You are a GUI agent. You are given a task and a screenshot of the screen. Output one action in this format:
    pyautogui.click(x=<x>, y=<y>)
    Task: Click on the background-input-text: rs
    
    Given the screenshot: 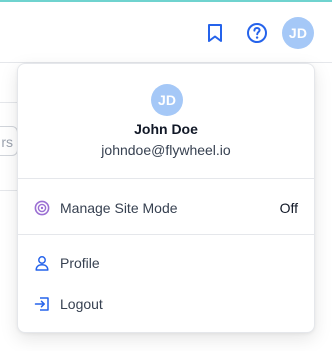 What is the action you would take?
    pyautogui.click(x=7, y=142)
    